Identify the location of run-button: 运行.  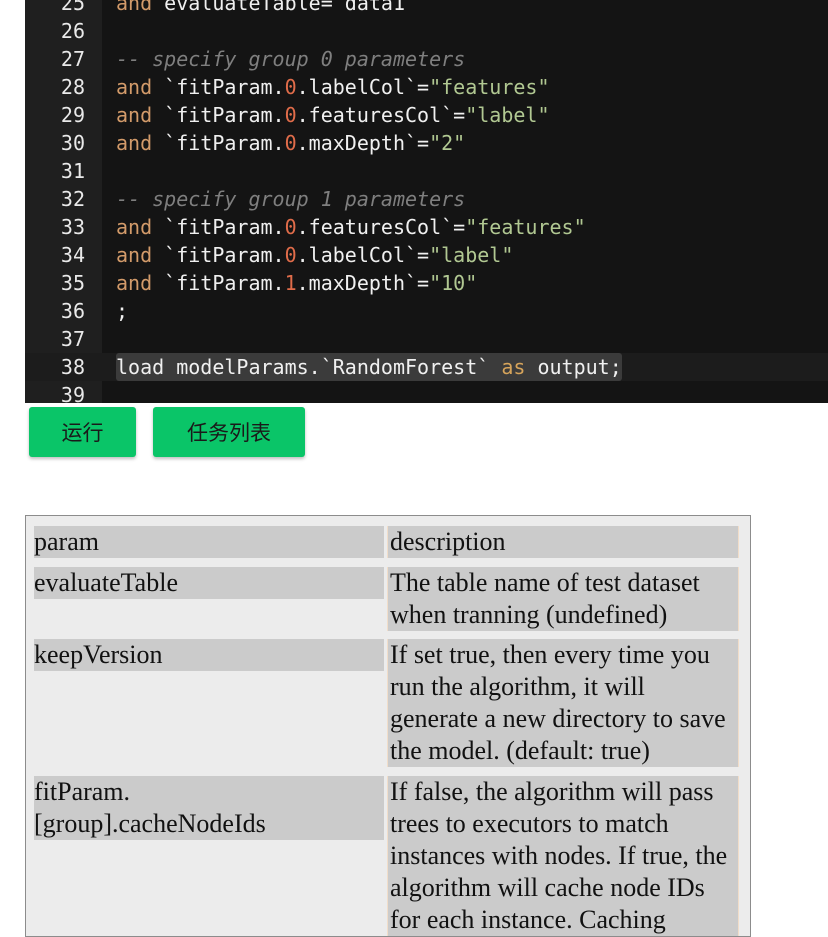
(82, 432).